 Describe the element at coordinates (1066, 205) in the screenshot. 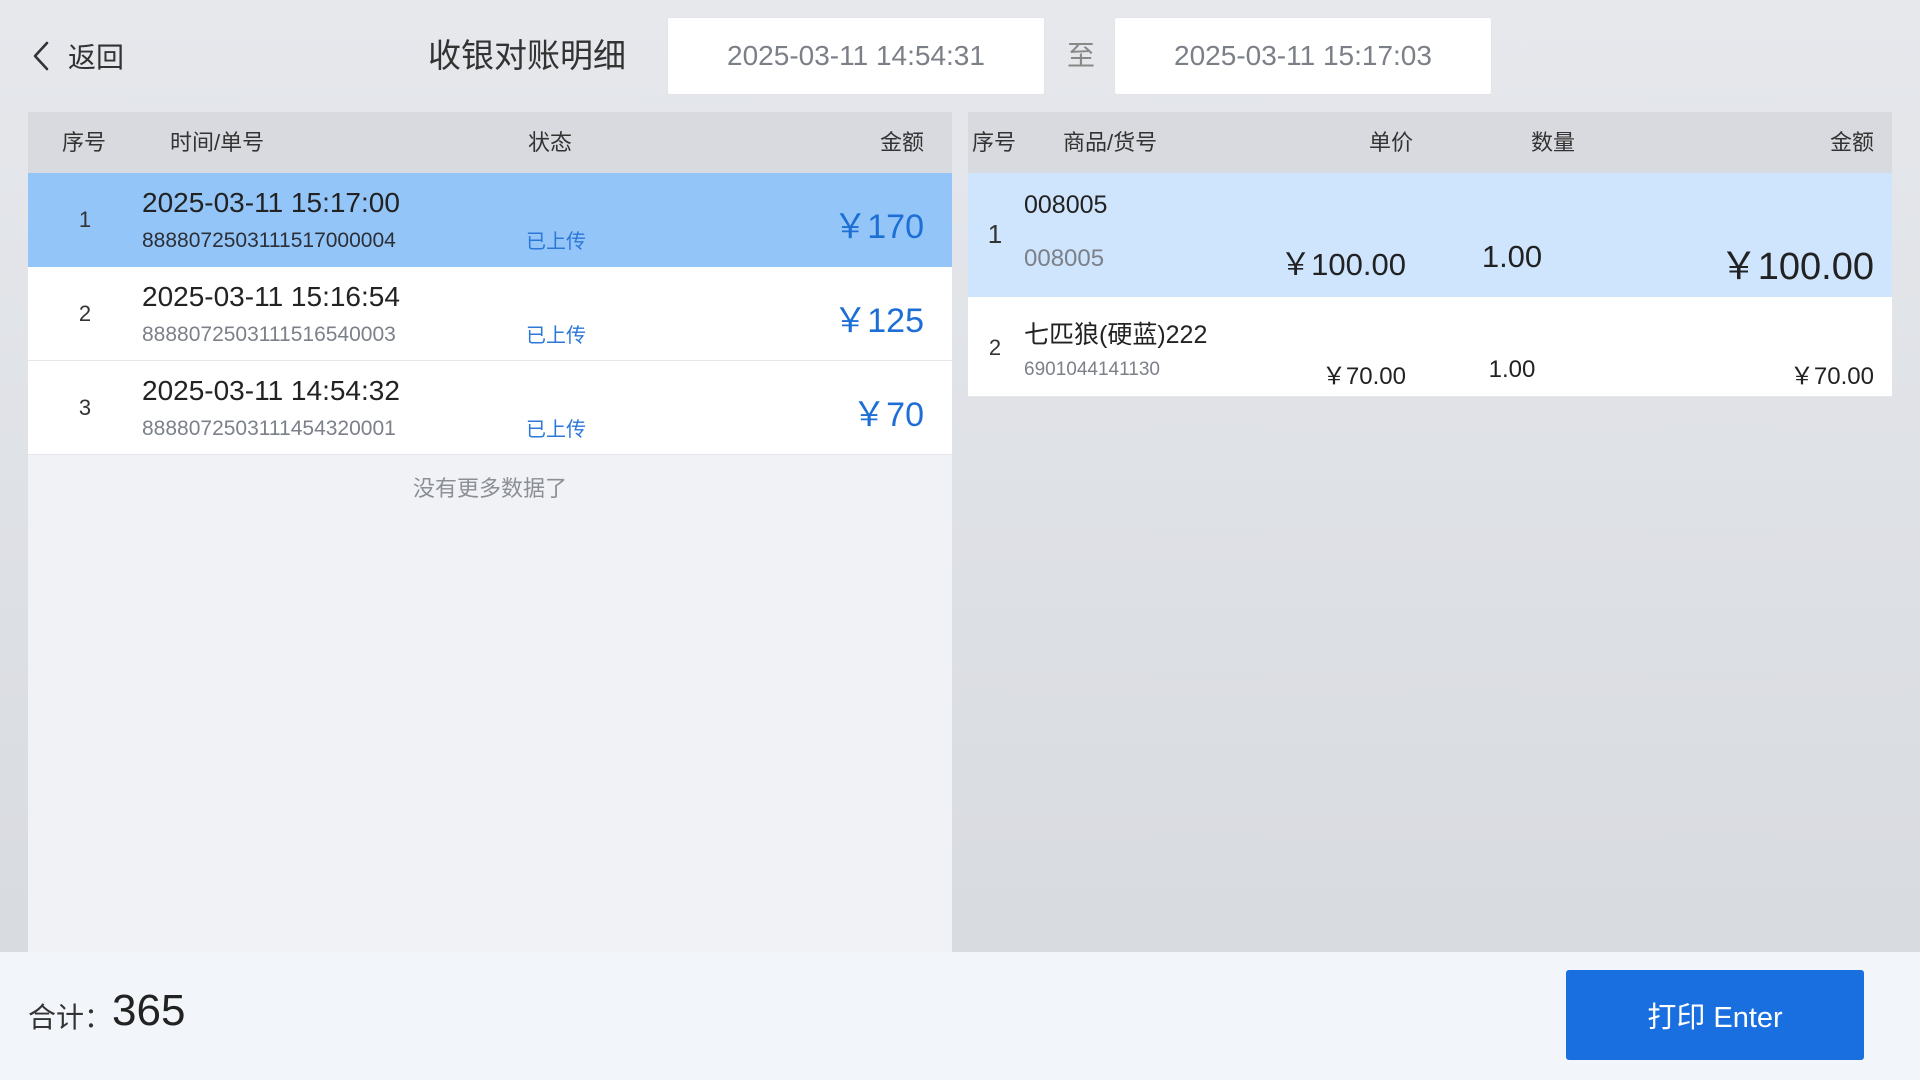

I see `item-name: 008005` at that location.